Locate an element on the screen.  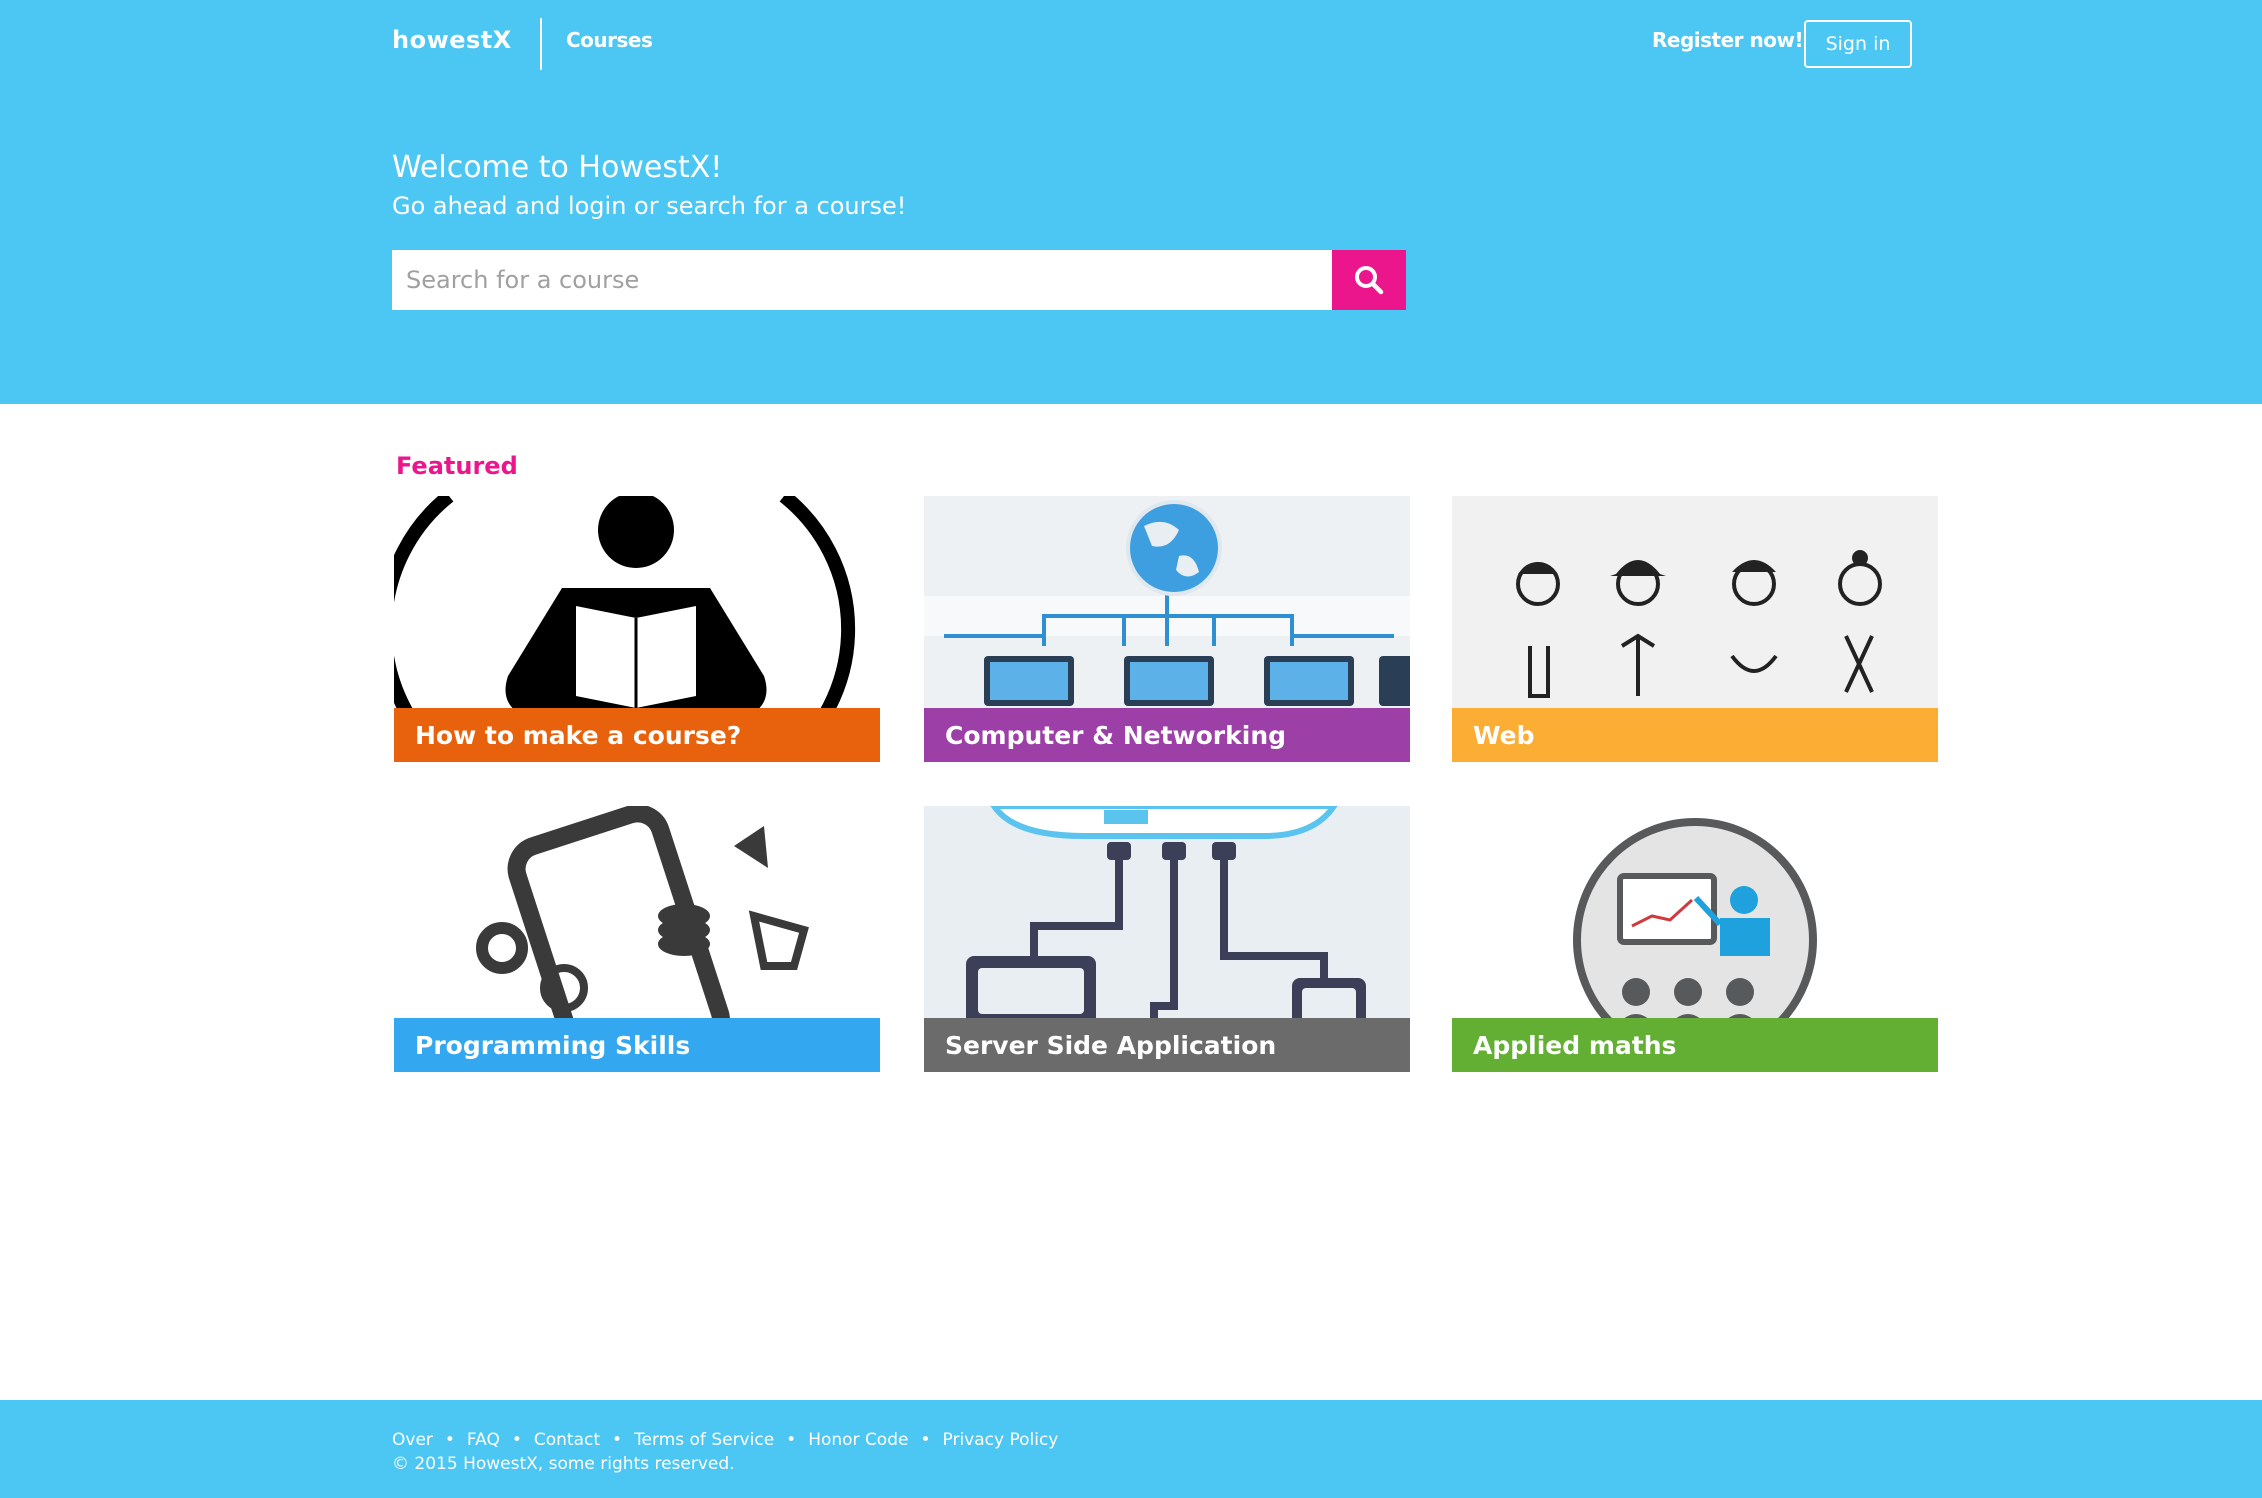
course-card-how-to-make: How to make a course? is located at coordinates (637, 629).